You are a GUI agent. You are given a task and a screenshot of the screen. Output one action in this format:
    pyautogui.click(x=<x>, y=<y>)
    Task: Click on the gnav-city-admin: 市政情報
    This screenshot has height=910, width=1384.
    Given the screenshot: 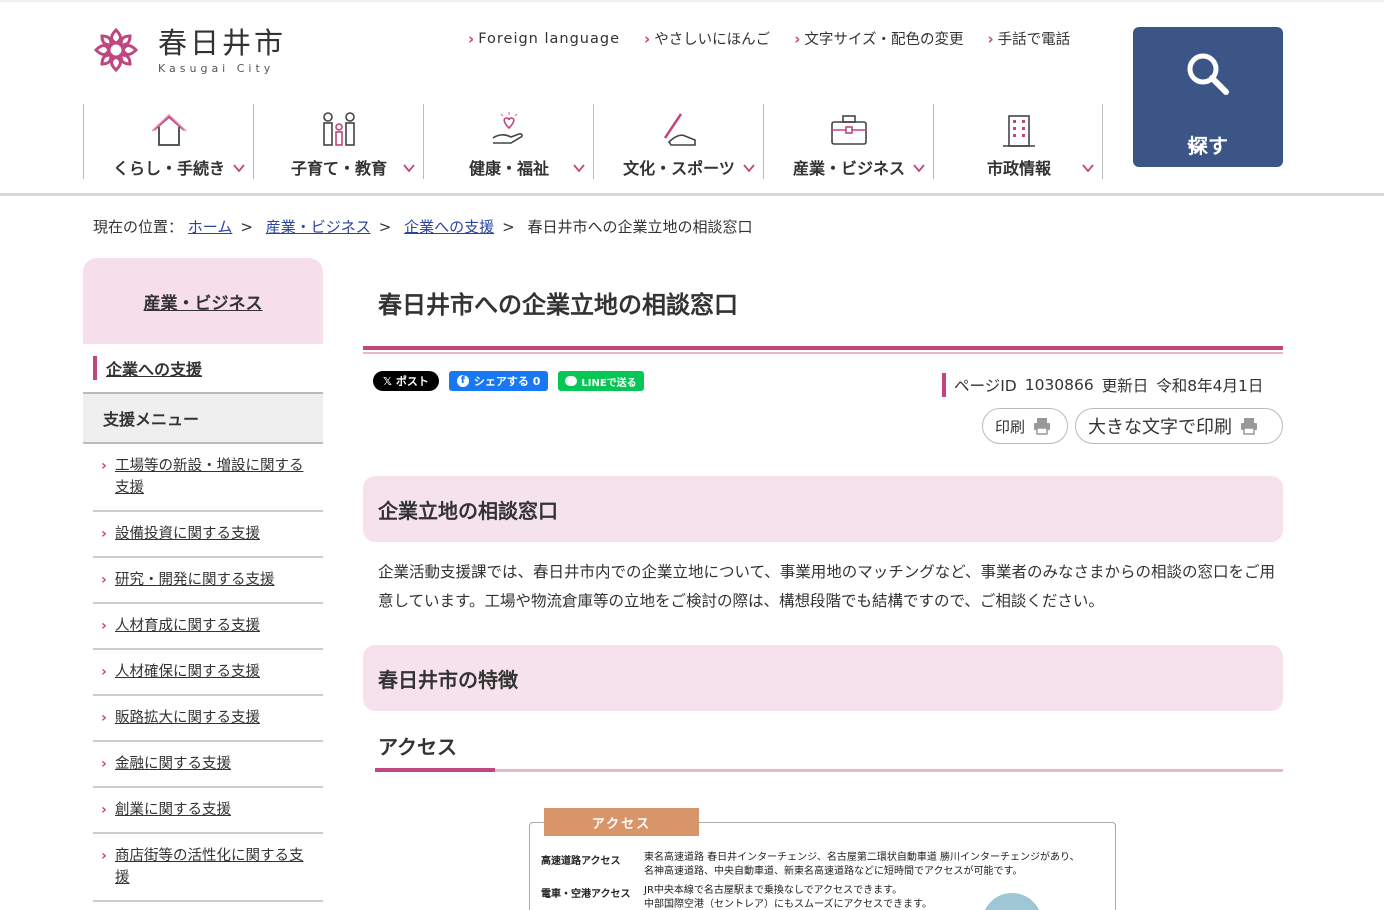 What is the action you would take?
    pyautogui.click(x=1018, y=141)
    